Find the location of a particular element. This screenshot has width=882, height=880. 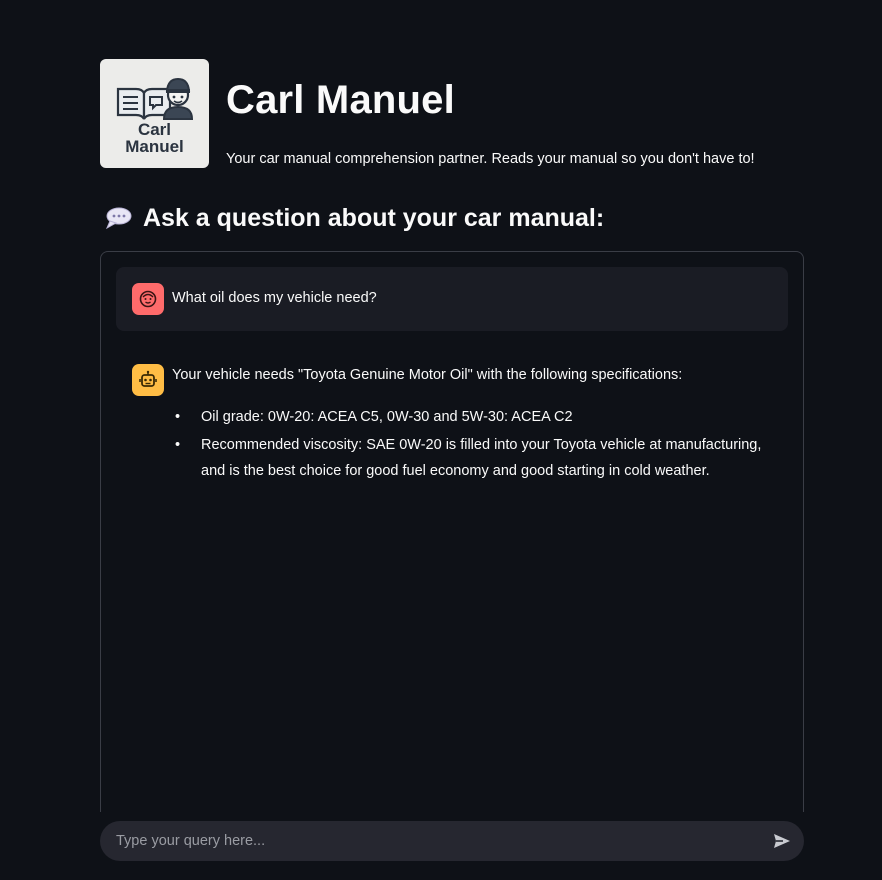

smiley-face-icon is located at coordinates (148, 299).